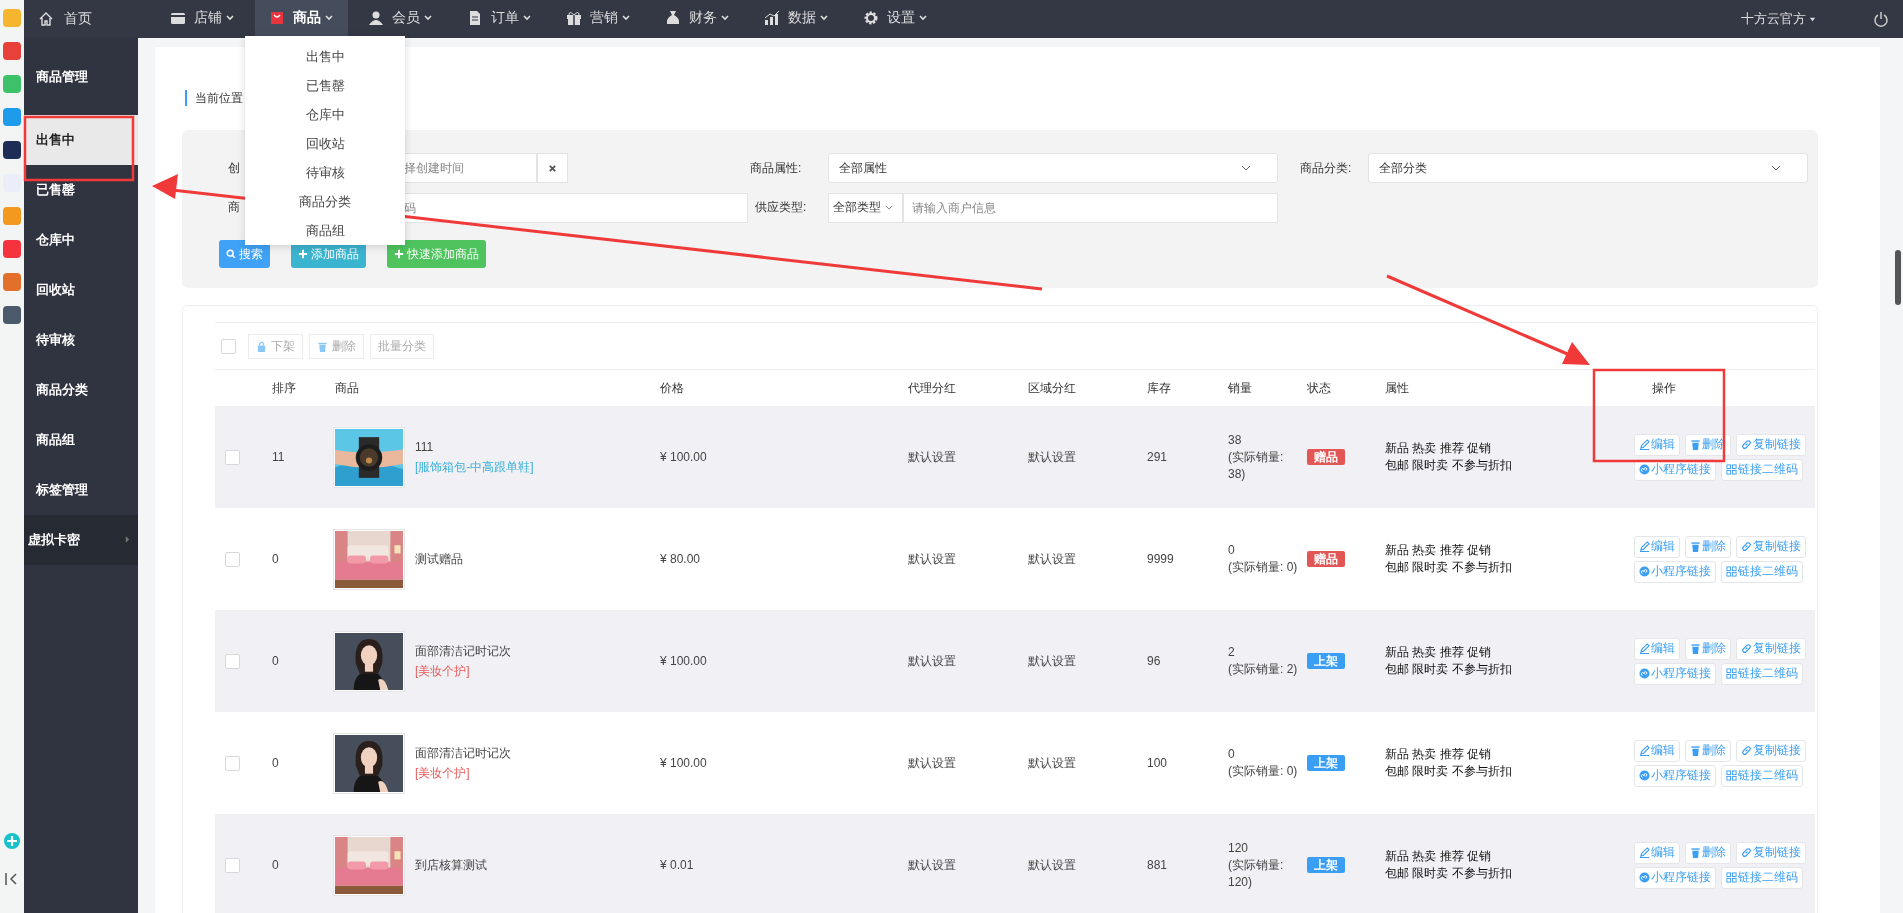 The image size is (1903, 913). I want to click on document-icon, so click(475, 18).